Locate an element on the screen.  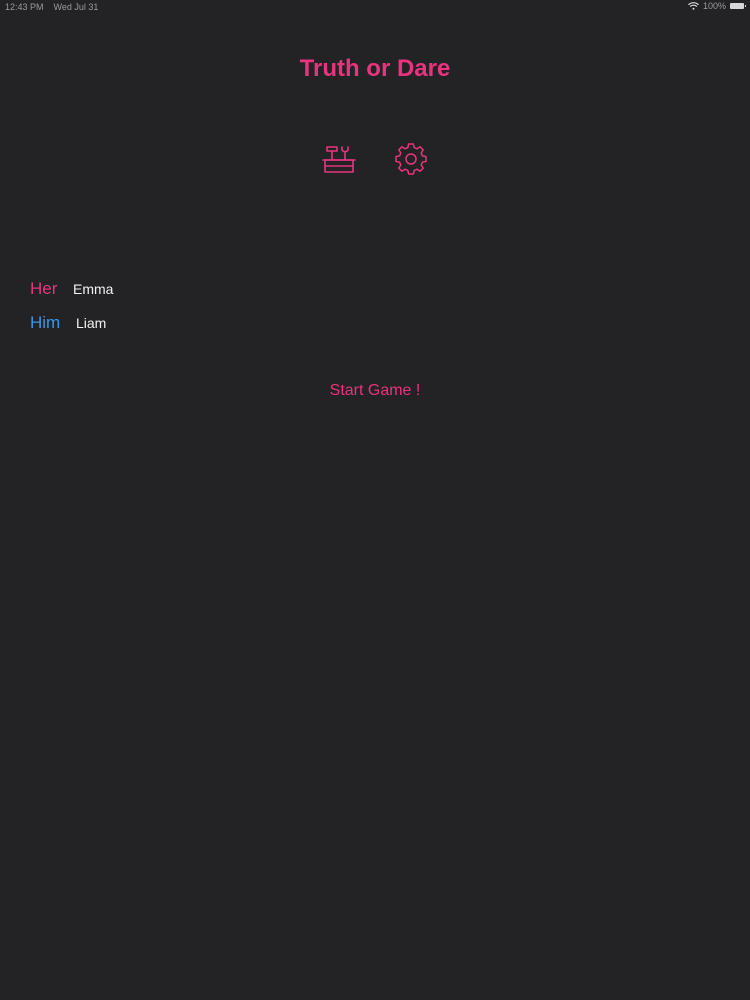
wifi-icon is located at coordinates (693, 6).